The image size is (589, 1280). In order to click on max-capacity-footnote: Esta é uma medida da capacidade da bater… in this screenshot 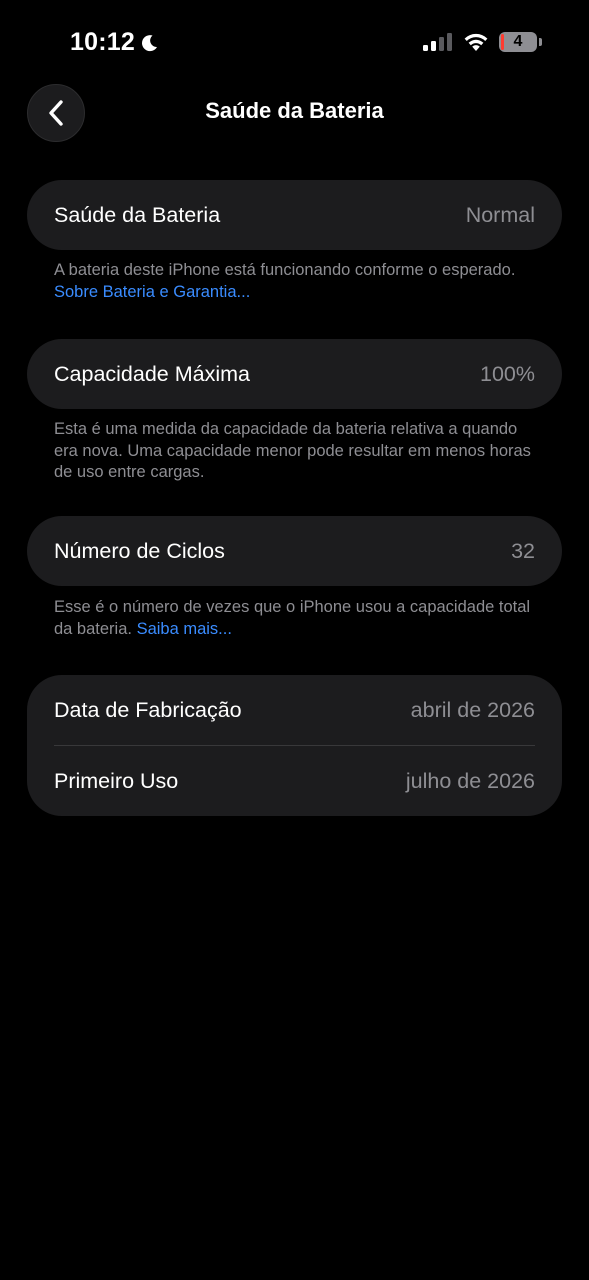, I will do `click(299, 451)`.